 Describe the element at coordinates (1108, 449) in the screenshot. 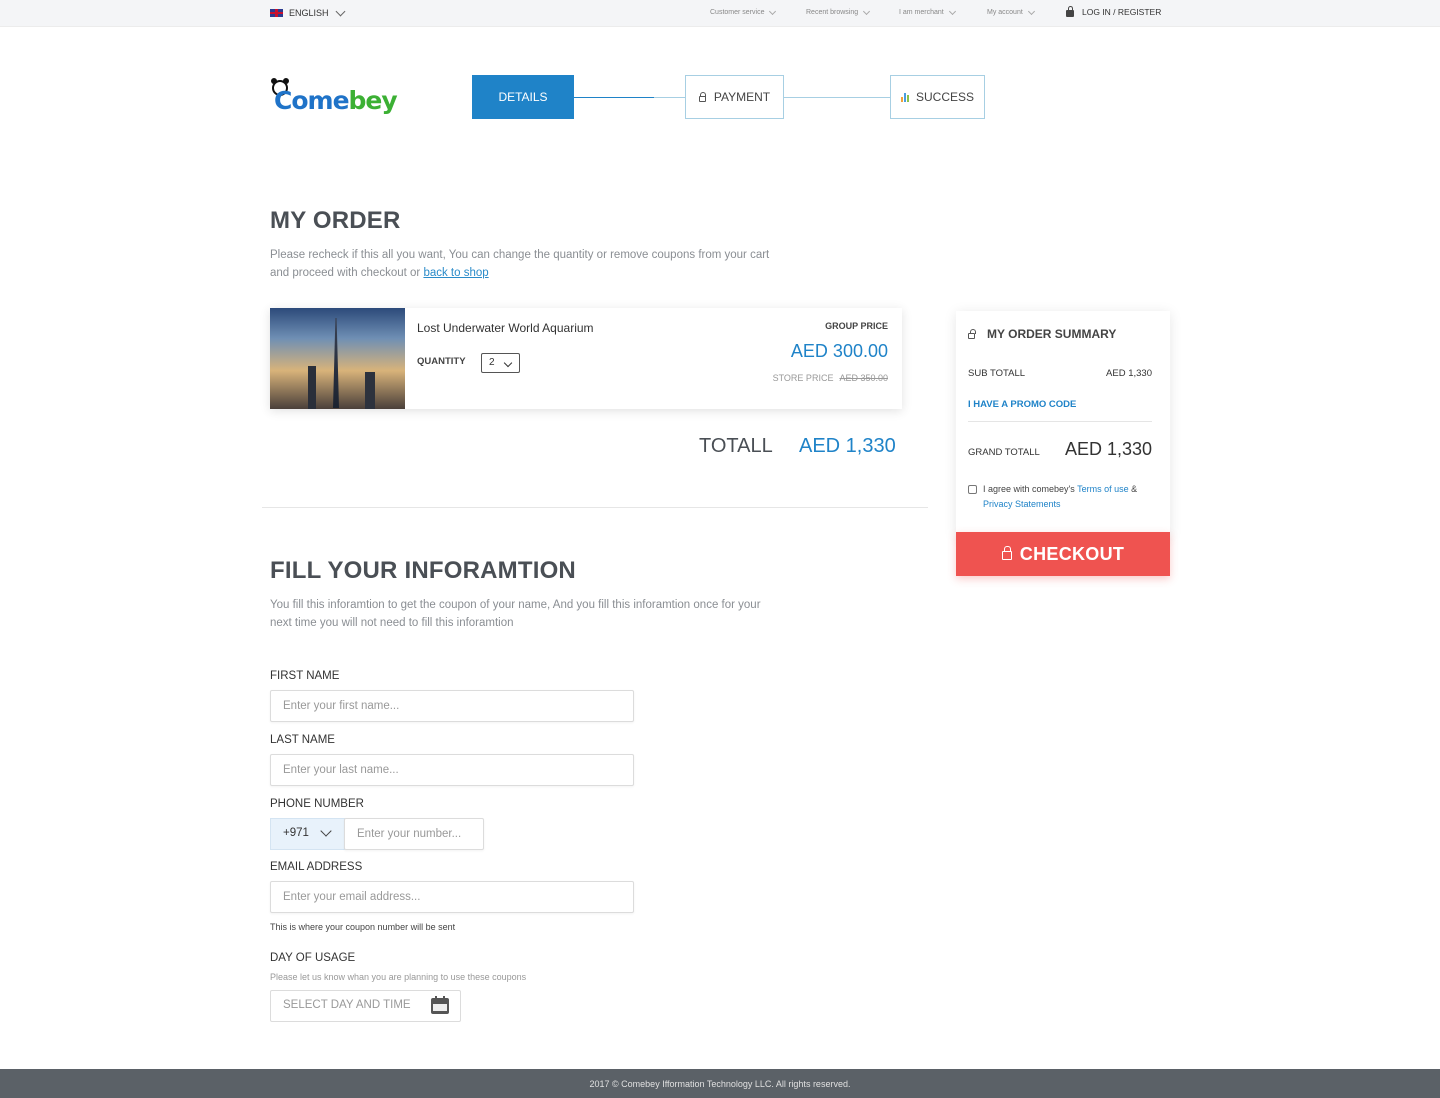

I see `grand-total-value: AED 1,330` at that location.